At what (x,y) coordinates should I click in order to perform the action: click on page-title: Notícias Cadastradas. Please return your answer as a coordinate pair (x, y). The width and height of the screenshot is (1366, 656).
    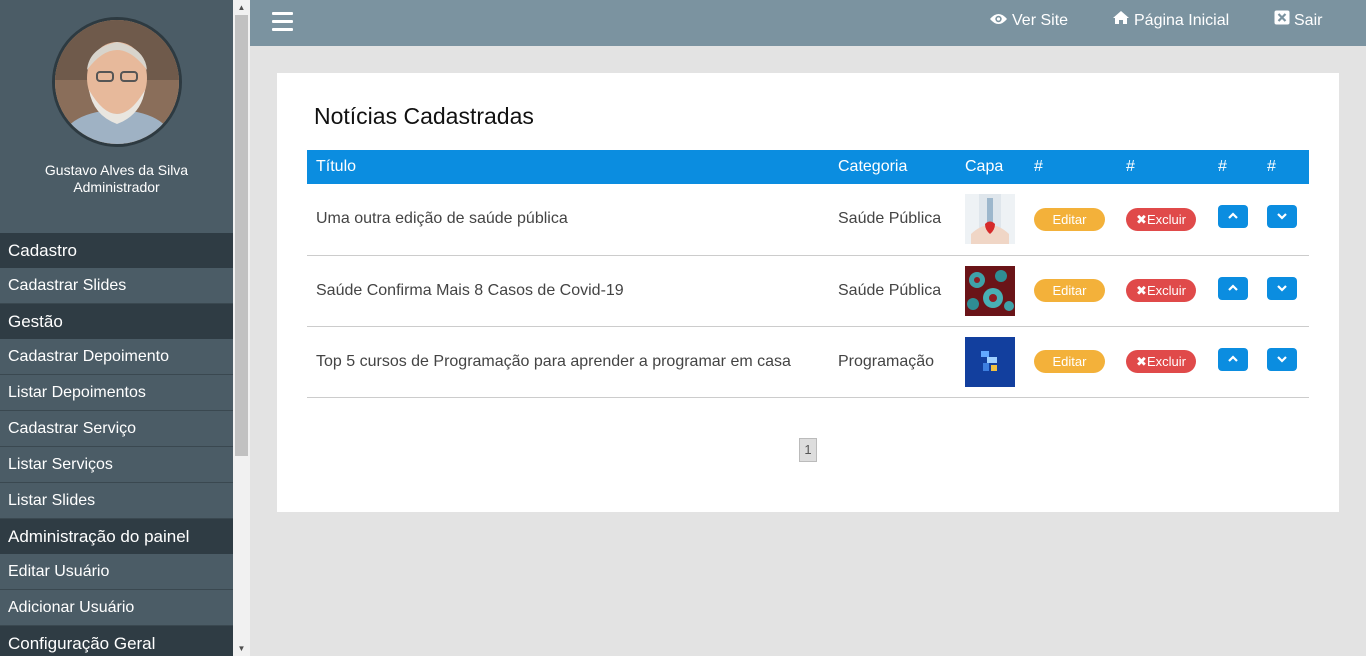
    Looking at the image, I should click on (424, 116).